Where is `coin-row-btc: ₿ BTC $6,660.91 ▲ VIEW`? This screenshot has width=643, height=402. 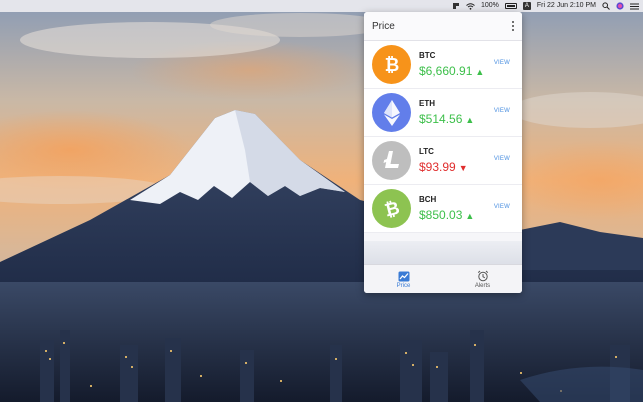
coin-row-btc: ₿ BTC $6,660.91 ▲ VIEW is located at coordinates (443, 65).